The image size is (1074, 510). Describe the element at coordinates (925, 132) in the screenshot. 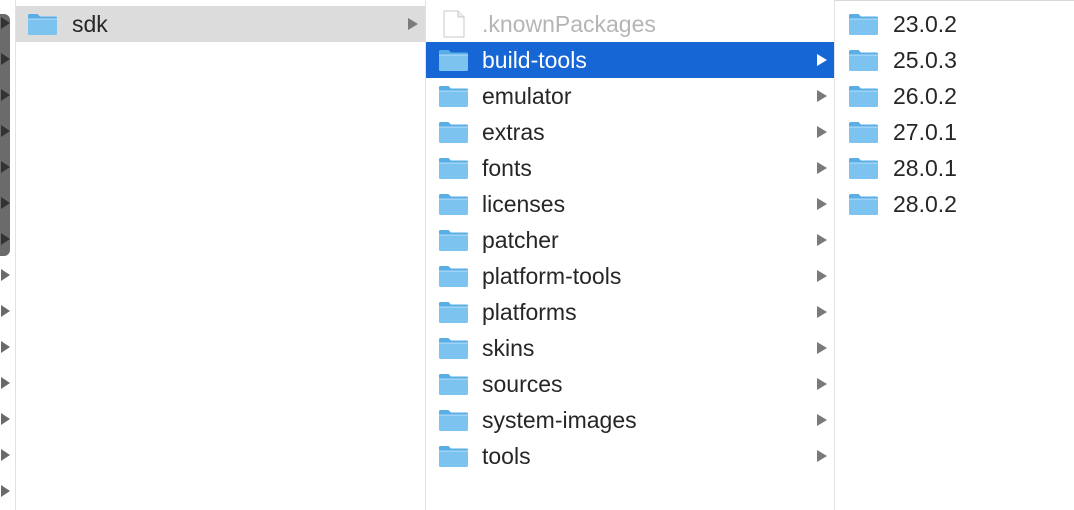

I see `item-label: 27.0.1` at that location.